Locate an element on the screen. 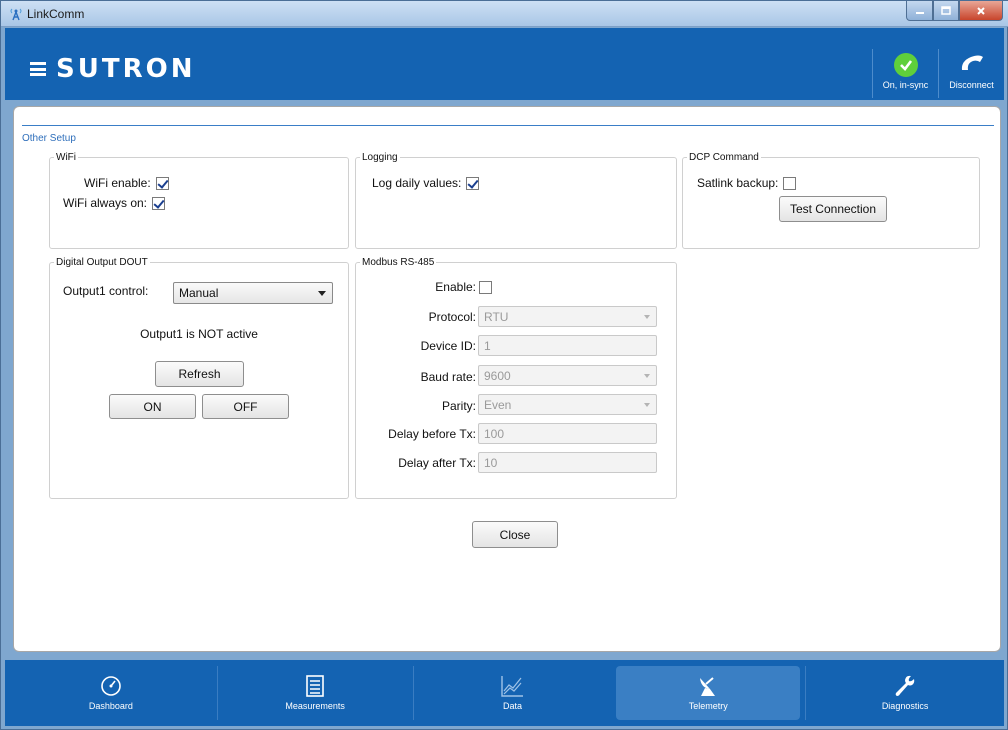 The height and width of the screenshot is (730, 1008). wifi-always-on-label: WiFi always on: is located at coordinates (105, 203).